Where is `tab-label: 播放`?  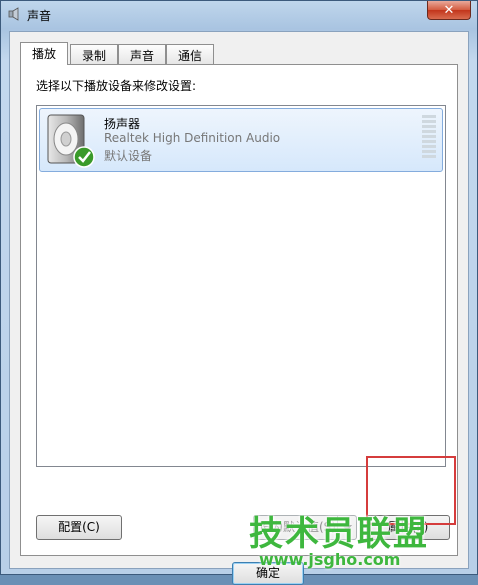 tab-label: 播放 is located at coordinates (43, 54).